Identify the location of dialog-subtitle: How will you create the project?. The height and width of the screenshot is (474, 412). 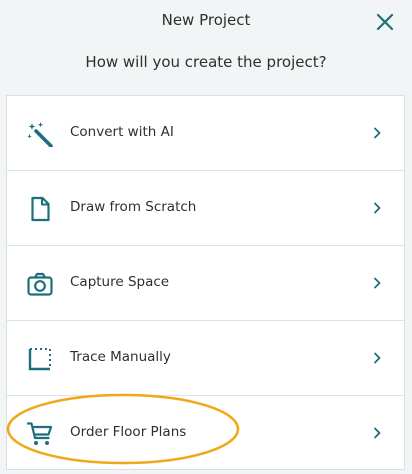
(206, 62).